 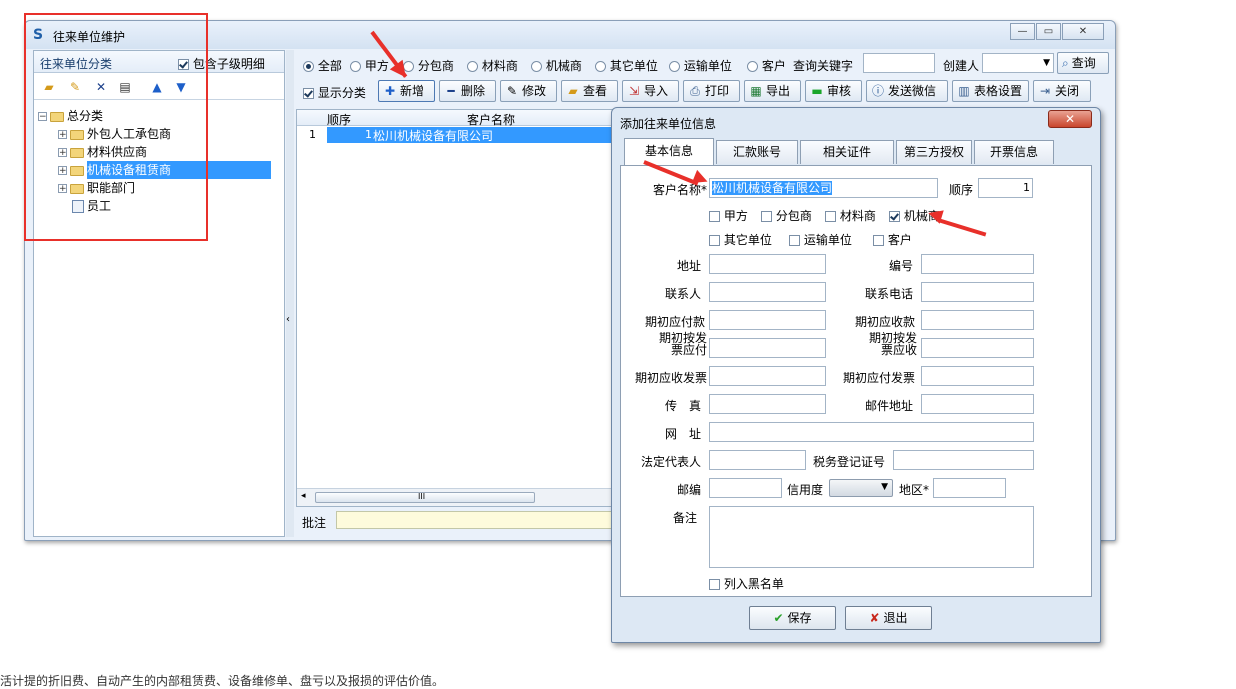 What do you see at coordinates (772, 91) in the screenshot?
I see `export-button: ▦ 导出` at bounding box center [772, 91].